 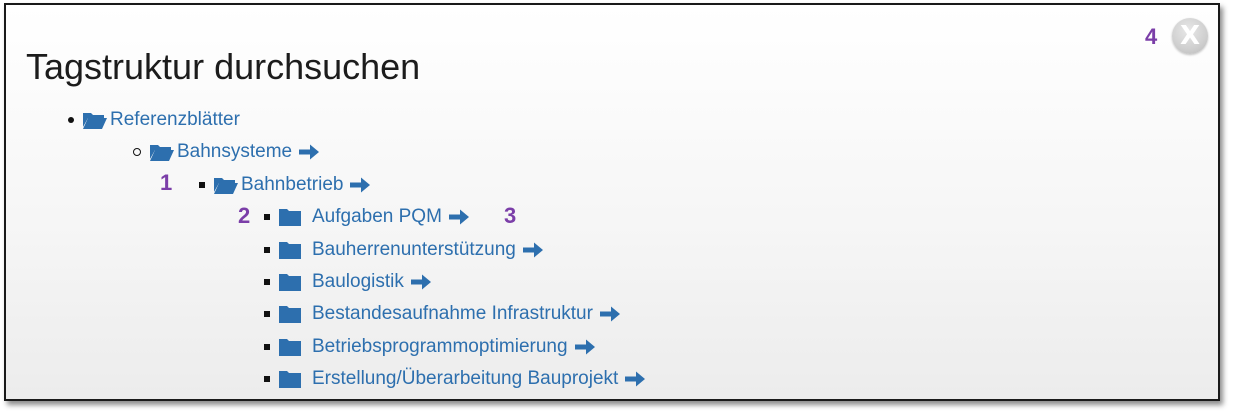 I want to click on tree-item: Betriebsprogrammoptimierung, so click(x=430, y=347).